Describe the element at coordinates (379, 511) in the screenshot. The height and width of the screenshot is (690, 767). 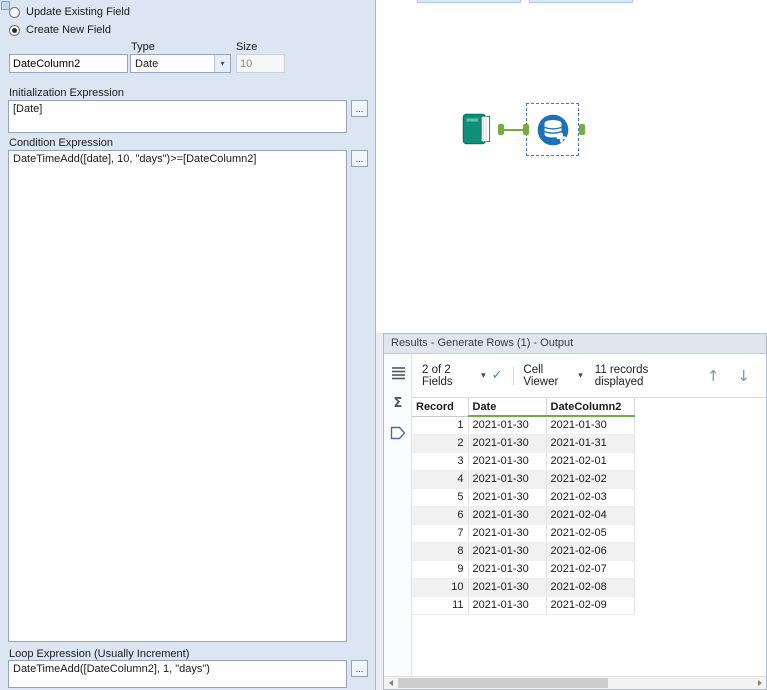
I see `panel-splitter-lower` at that location.